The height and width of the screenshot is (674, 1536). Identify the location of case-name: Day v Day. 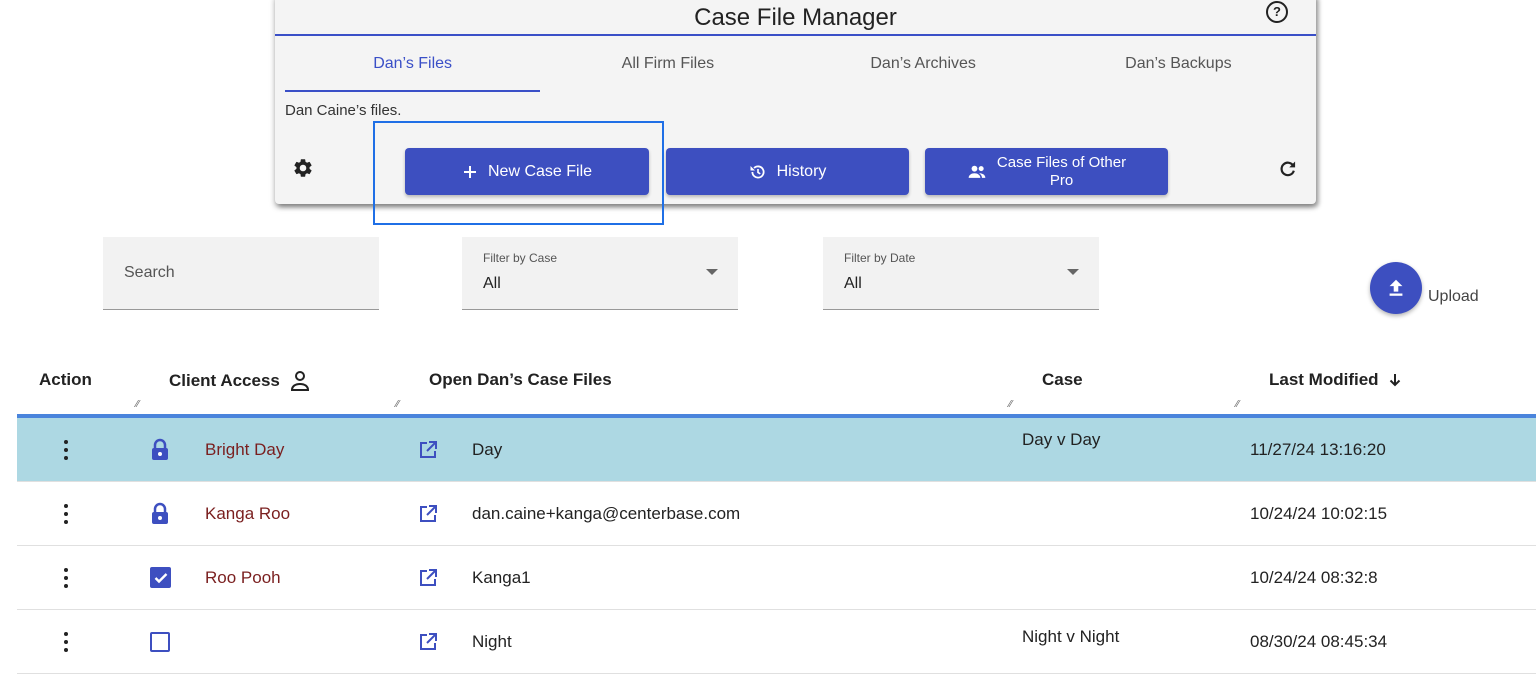
(1061, 439).